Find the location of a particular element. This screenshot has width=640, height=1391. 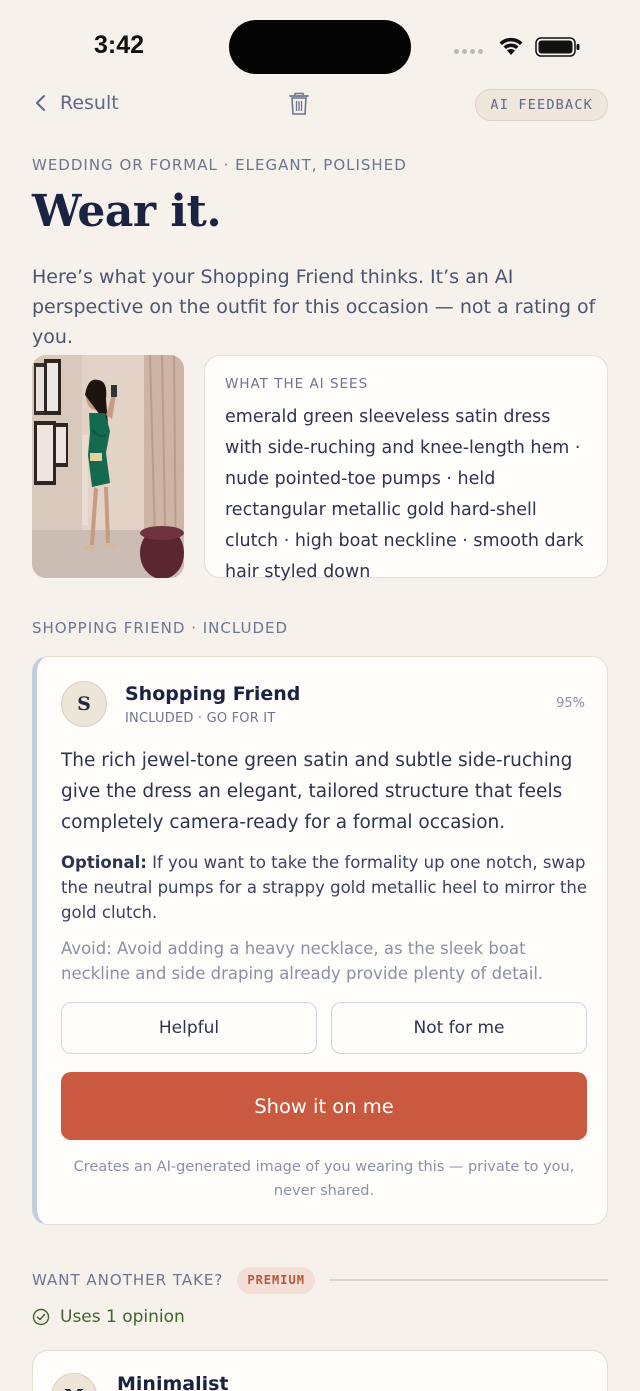

uses-opinion-note: Uses 1 opinion is located at coordinates (108, 1317).